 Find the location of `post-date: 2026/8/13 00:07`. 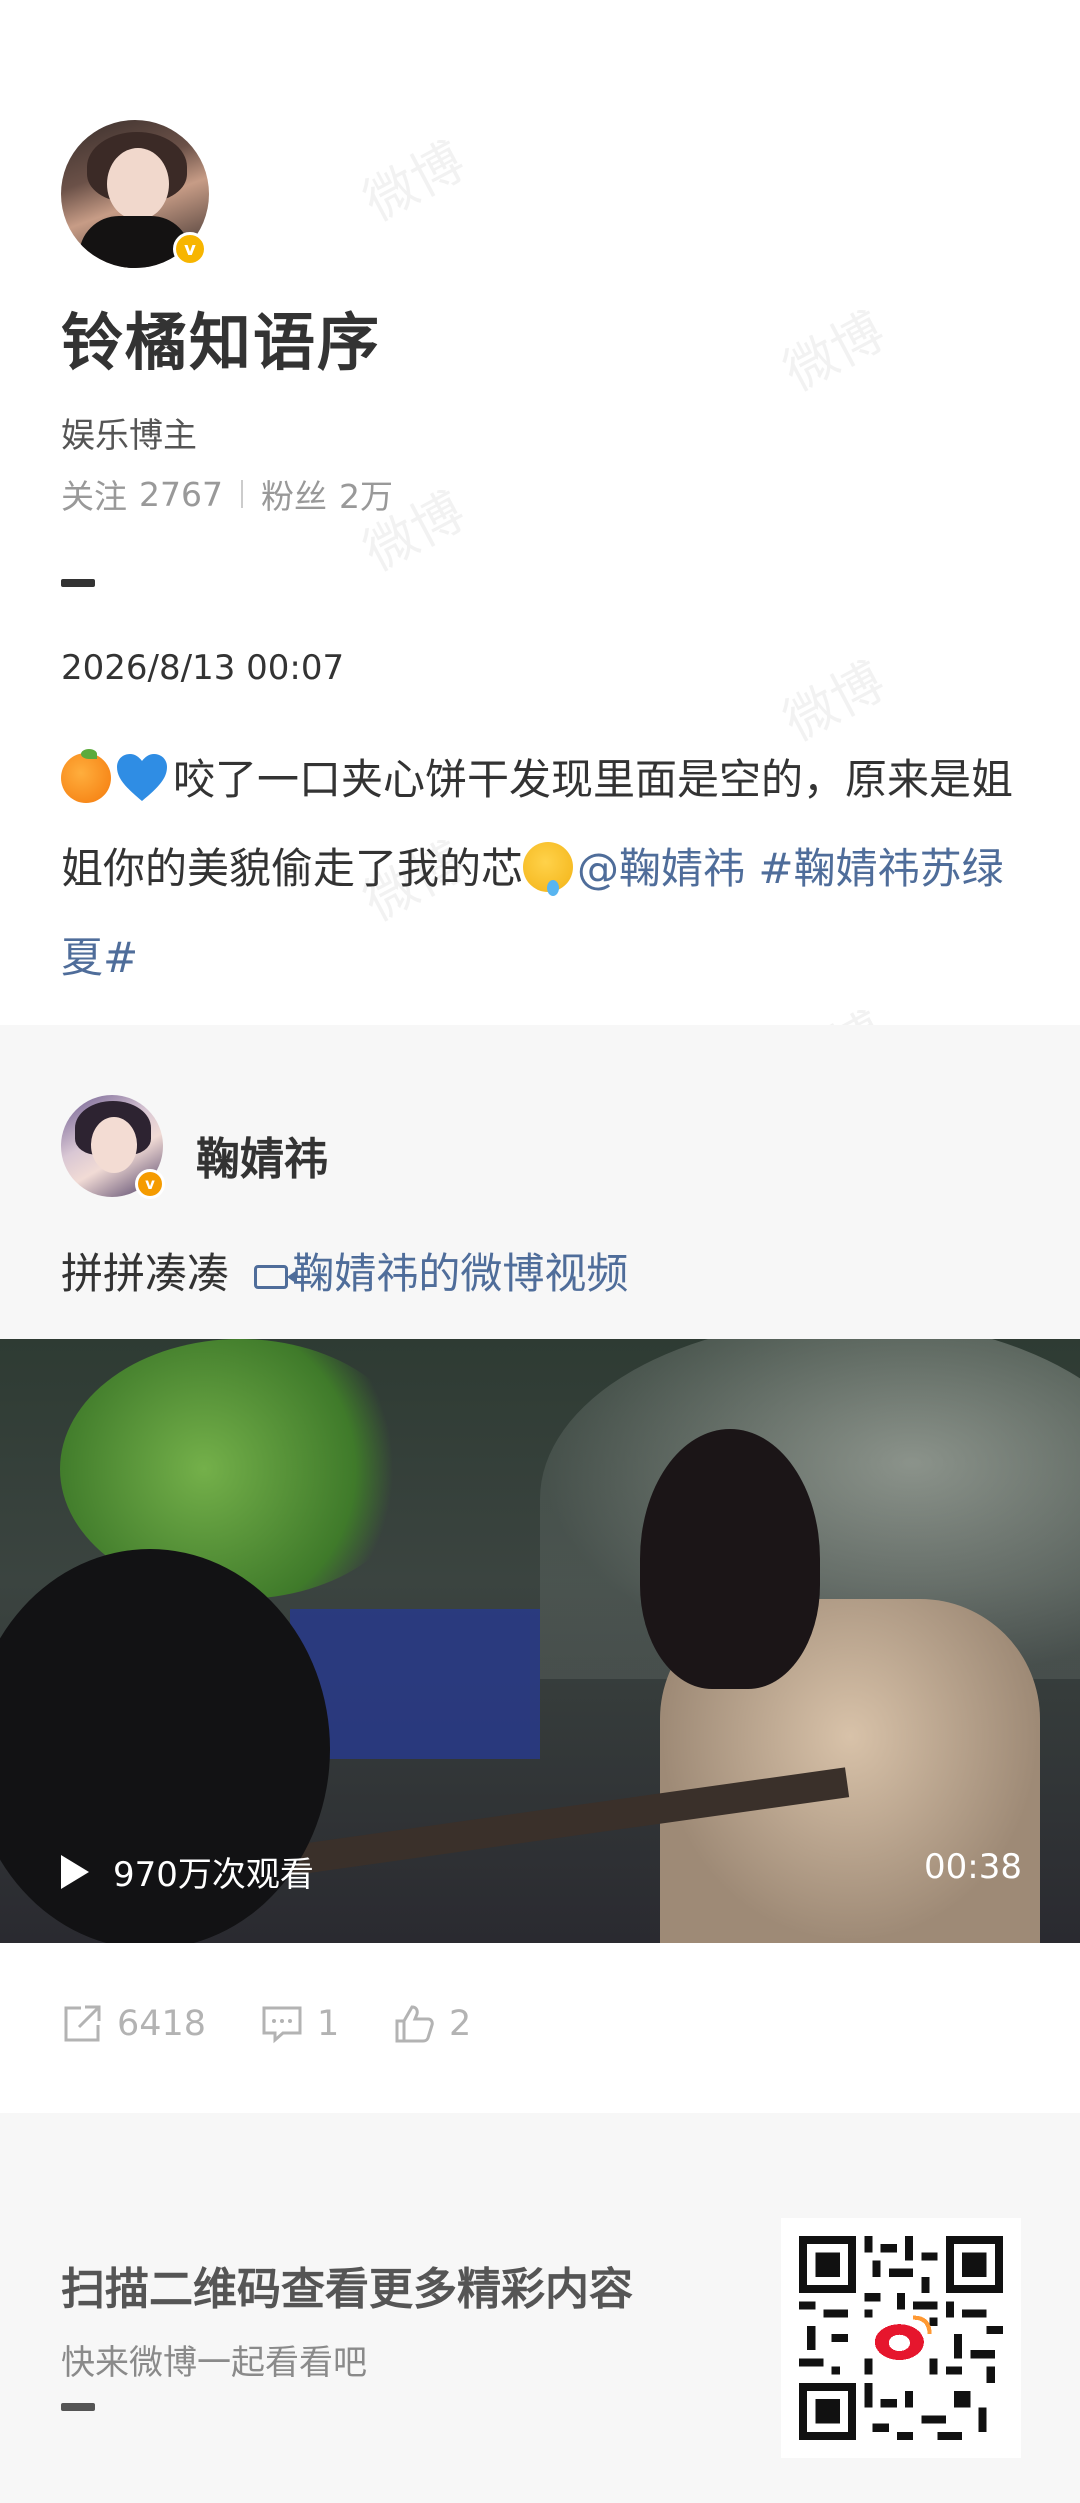

post-date: 2026/8/13 00:07 is located at coordinates (203, 668).